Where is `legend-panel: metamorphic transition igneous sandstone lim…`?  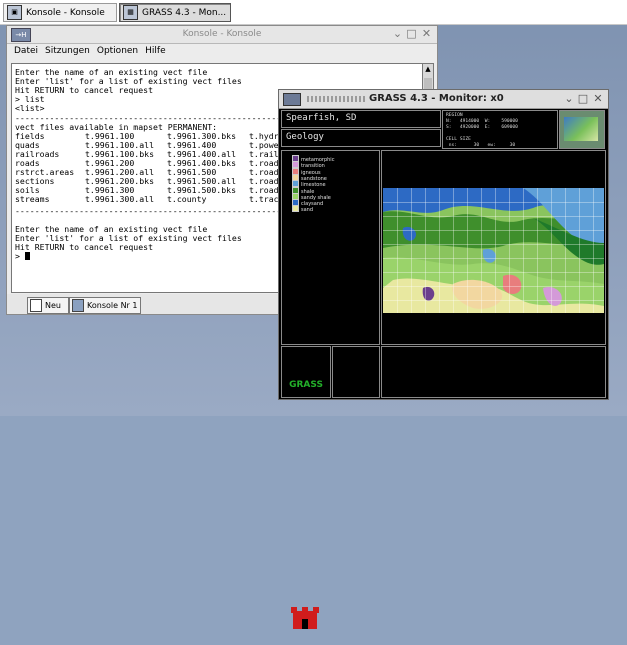
legend-panel: metamorphic transition igneous sandstone lim… is located at coordinates (330, 247).